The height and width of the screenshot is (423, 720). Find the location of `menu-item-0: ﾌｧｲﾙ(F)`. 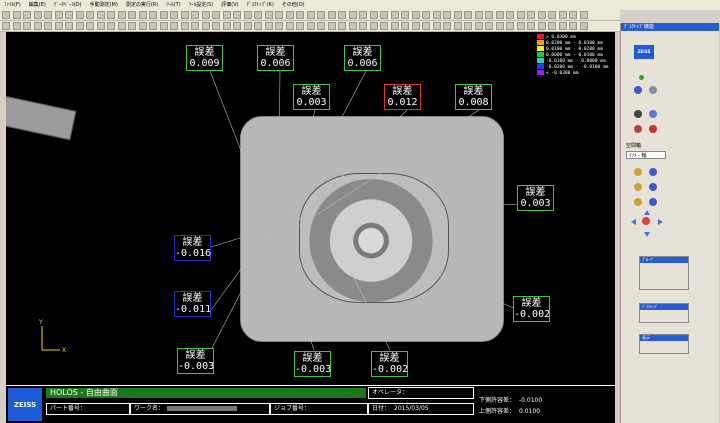

menu-item-0: ﾌｧｲﾙ(F) is located at coordinates (12, 5).